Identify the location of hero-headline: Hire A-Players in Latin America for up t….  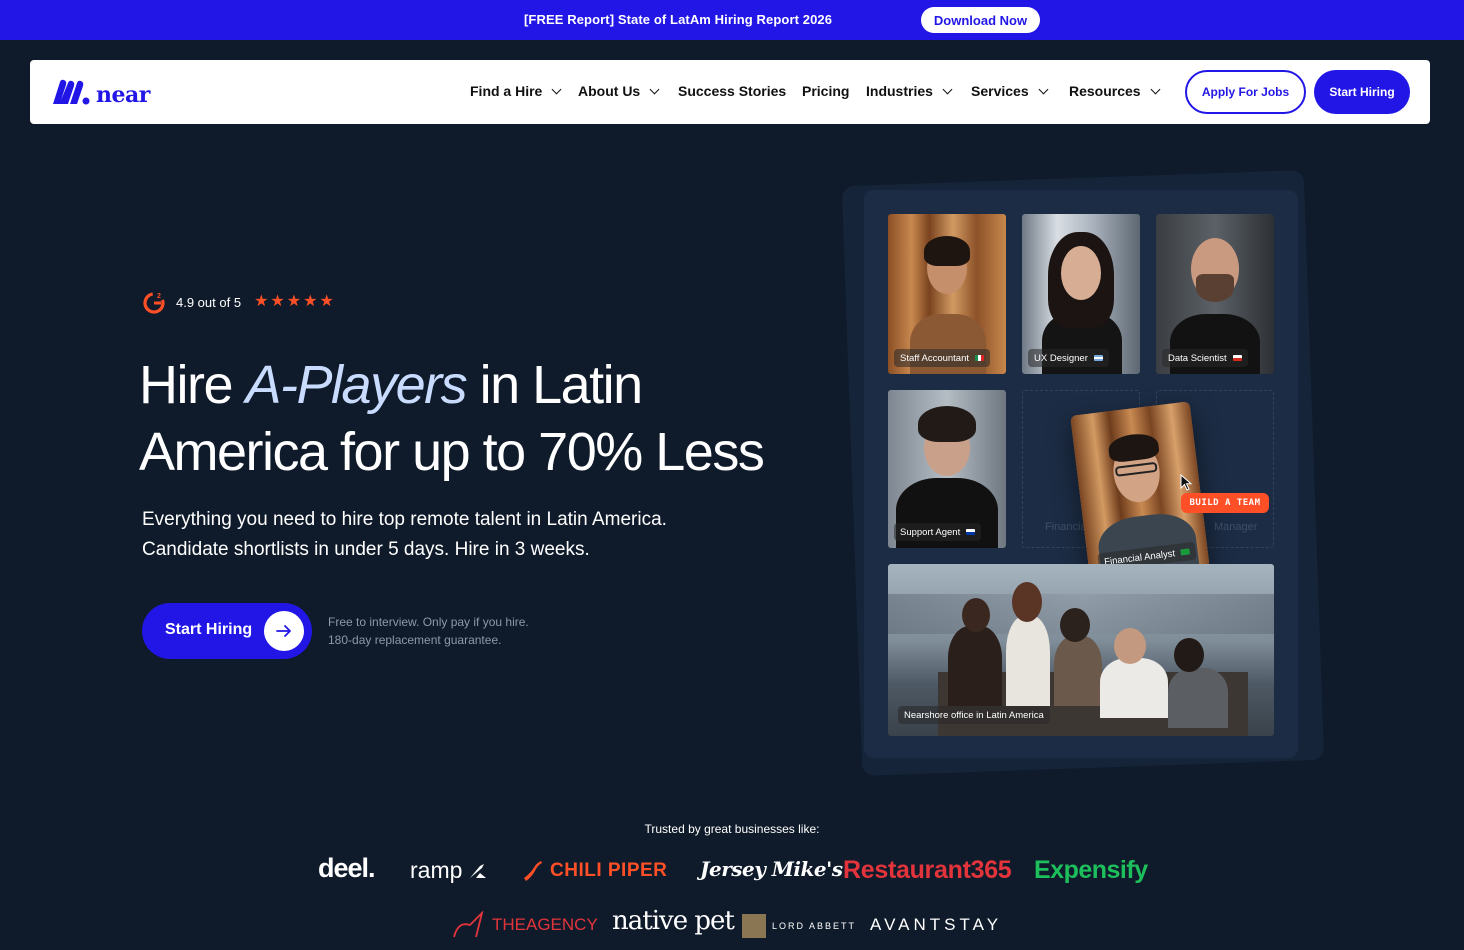
(489, 419).